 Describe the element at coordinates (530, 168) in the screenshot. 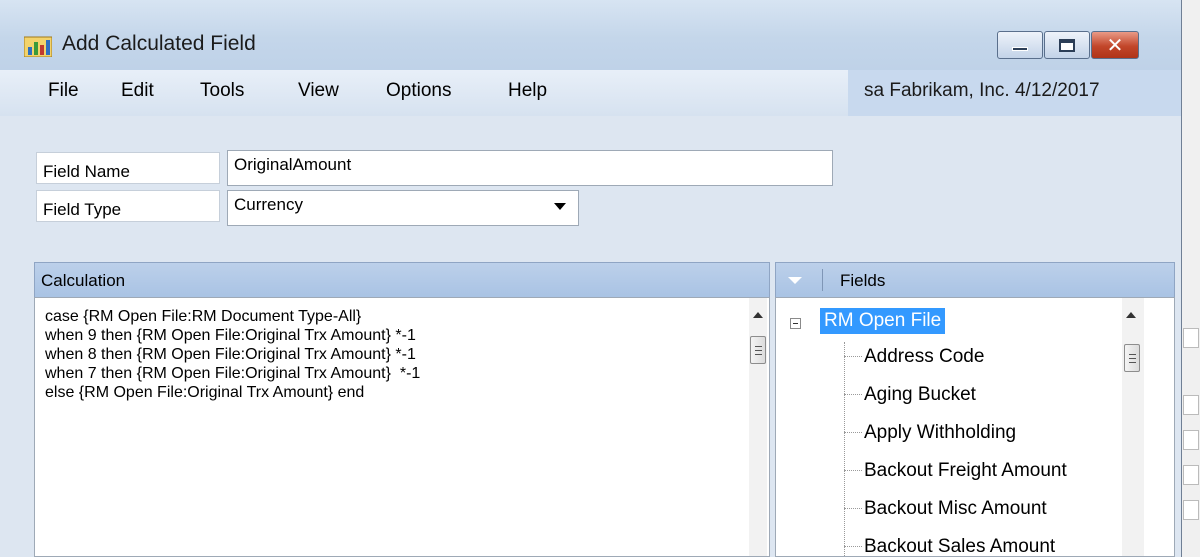

I see `field-name-input: OriginalAmount` at that location.